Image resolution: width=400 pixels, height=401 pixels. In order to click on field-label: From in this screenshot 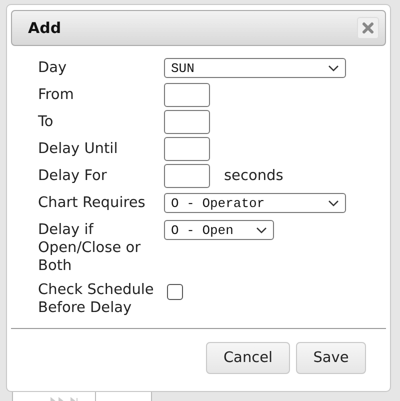, I will do `click(56, 95)`.